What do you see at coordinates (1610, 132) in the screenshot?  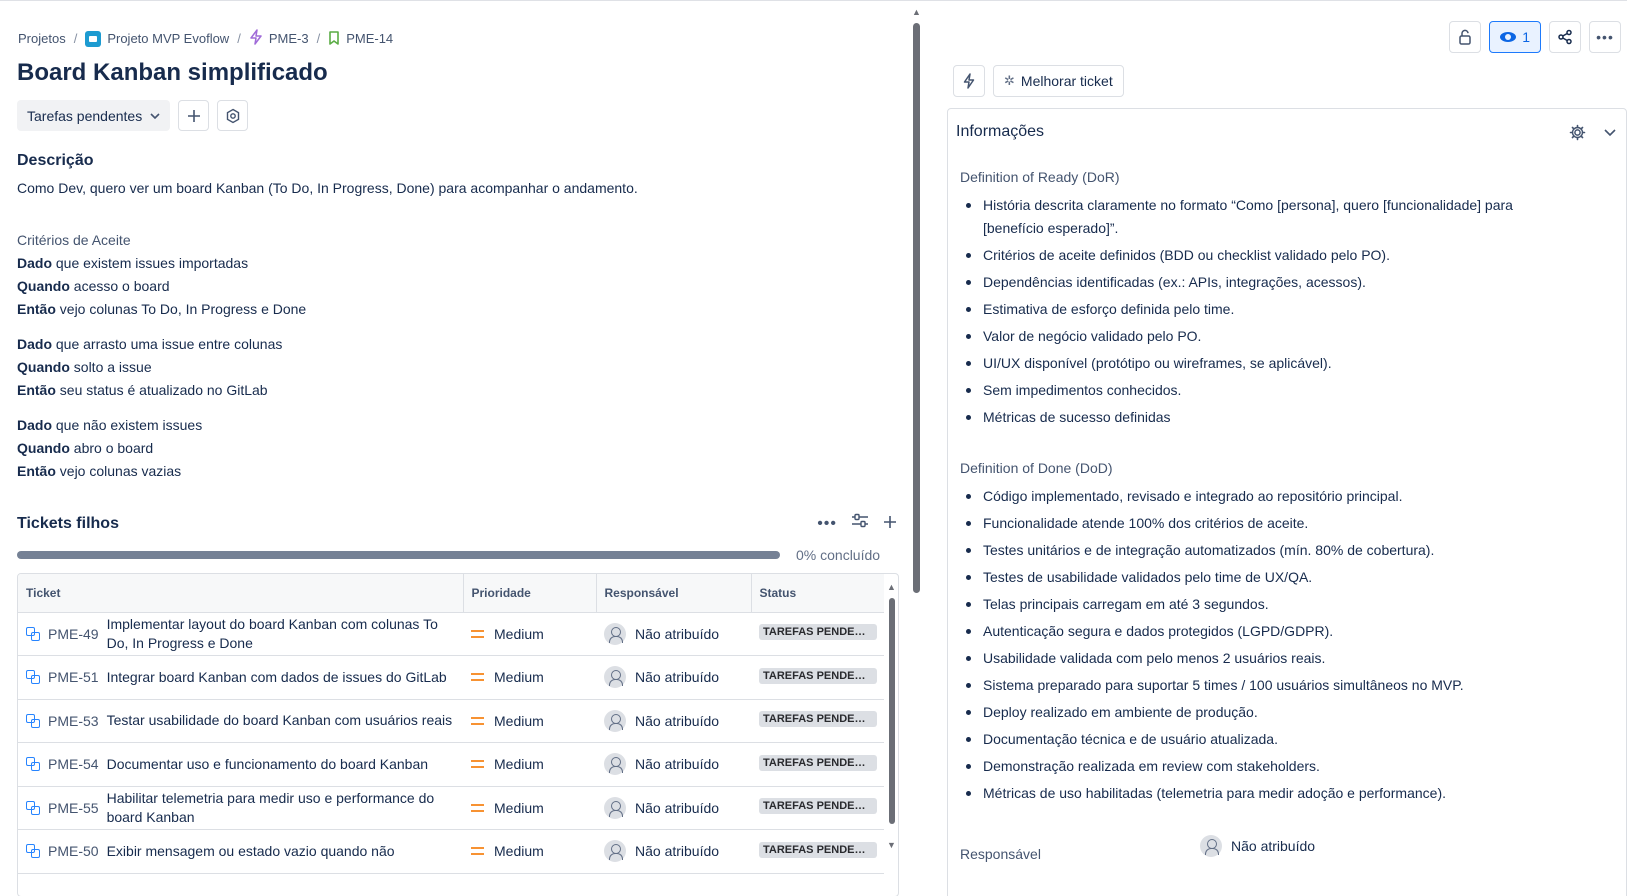 I see `chevron-down-icon` at bounding box center [1610, 132].